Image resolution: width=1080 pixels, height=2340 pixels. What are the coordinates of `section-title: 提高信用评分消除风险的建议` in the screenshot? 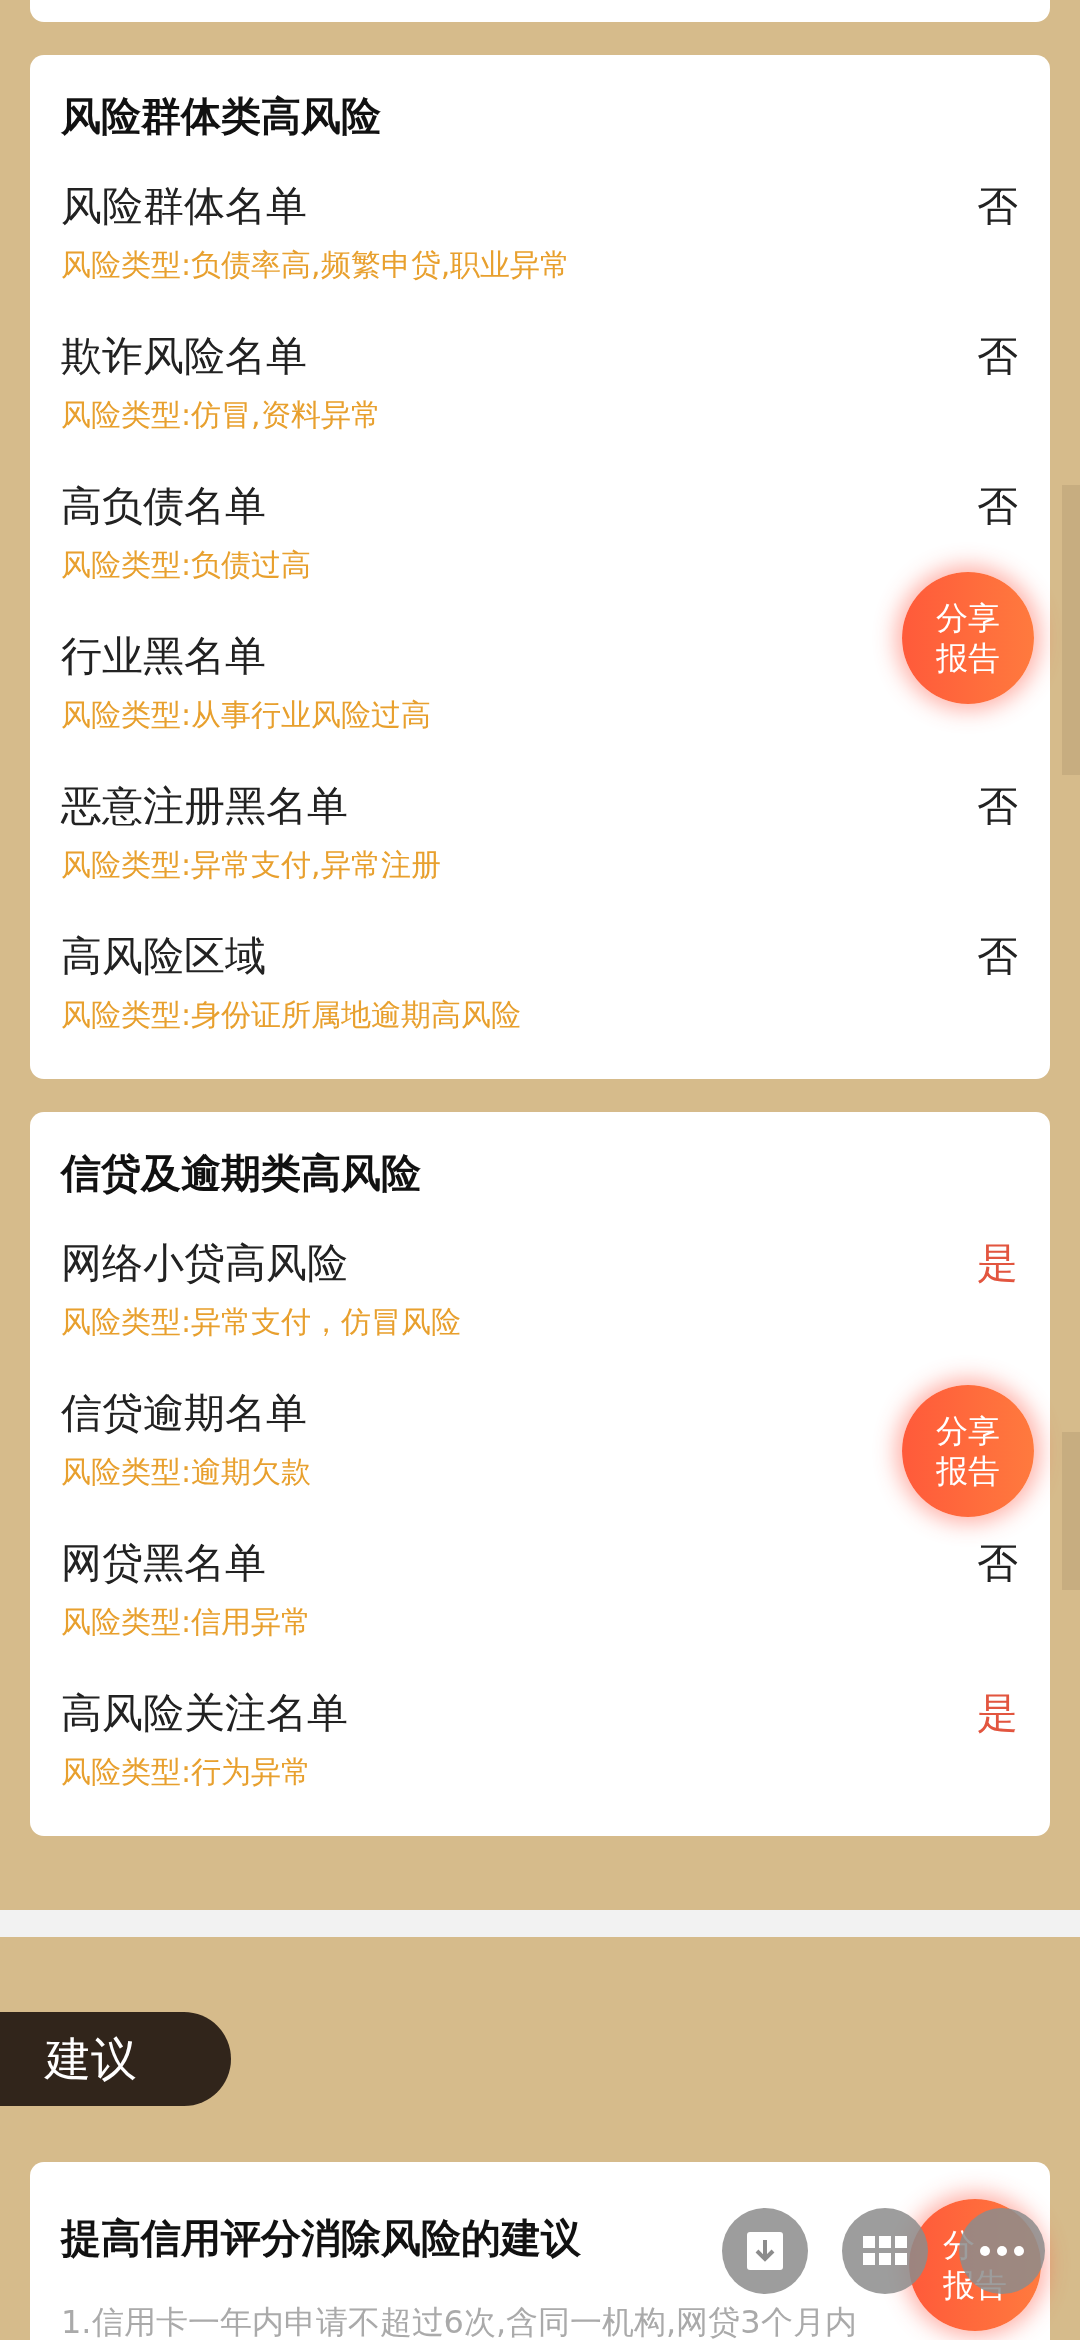 It's located at (321, 2238).